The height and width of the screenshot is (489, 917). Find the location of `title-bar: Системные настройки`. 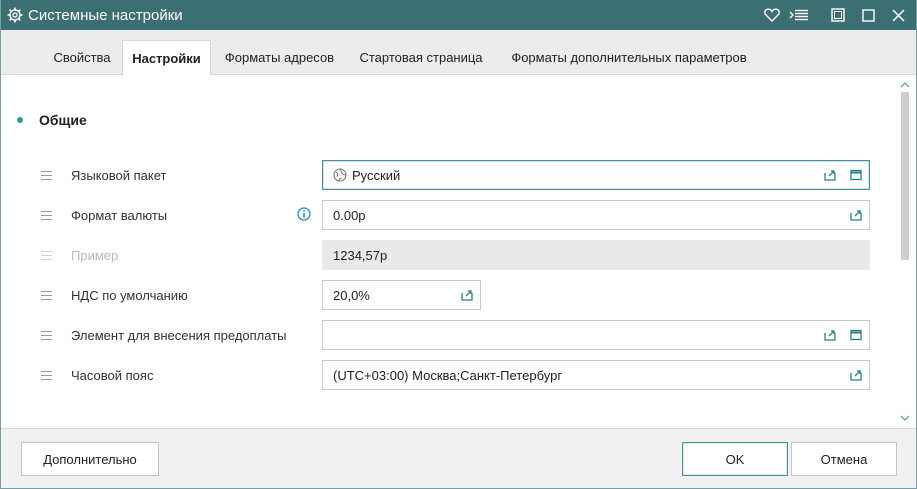

title-bar: Системные настройки is located at coordinates (458, 15).